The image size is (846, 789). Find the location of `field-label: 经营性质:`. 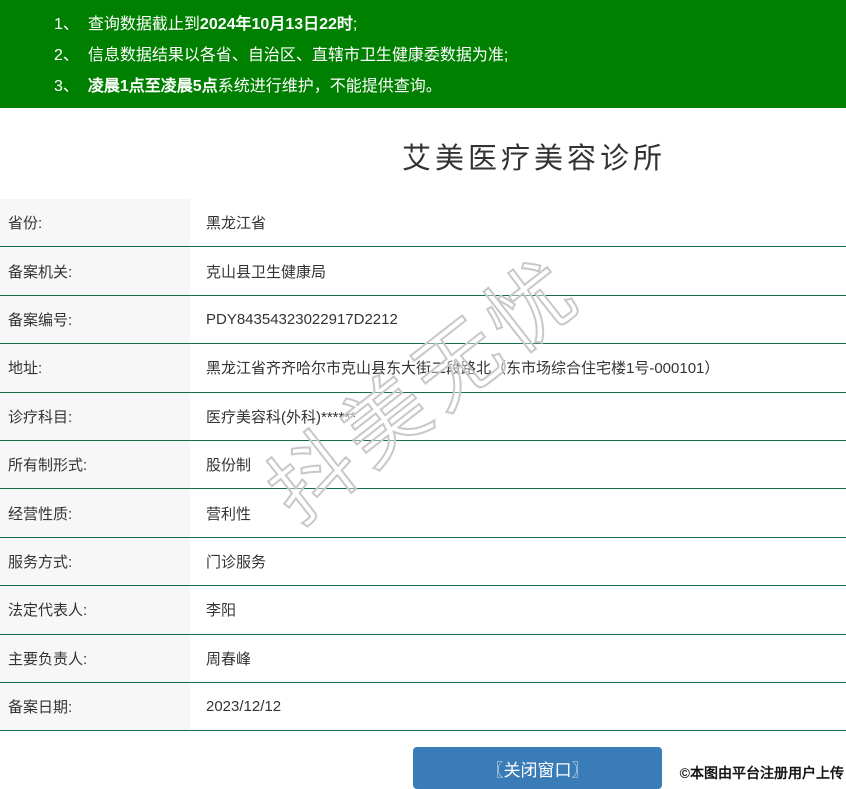

field-label: 经营性质: is located at coordinates (95, 513).